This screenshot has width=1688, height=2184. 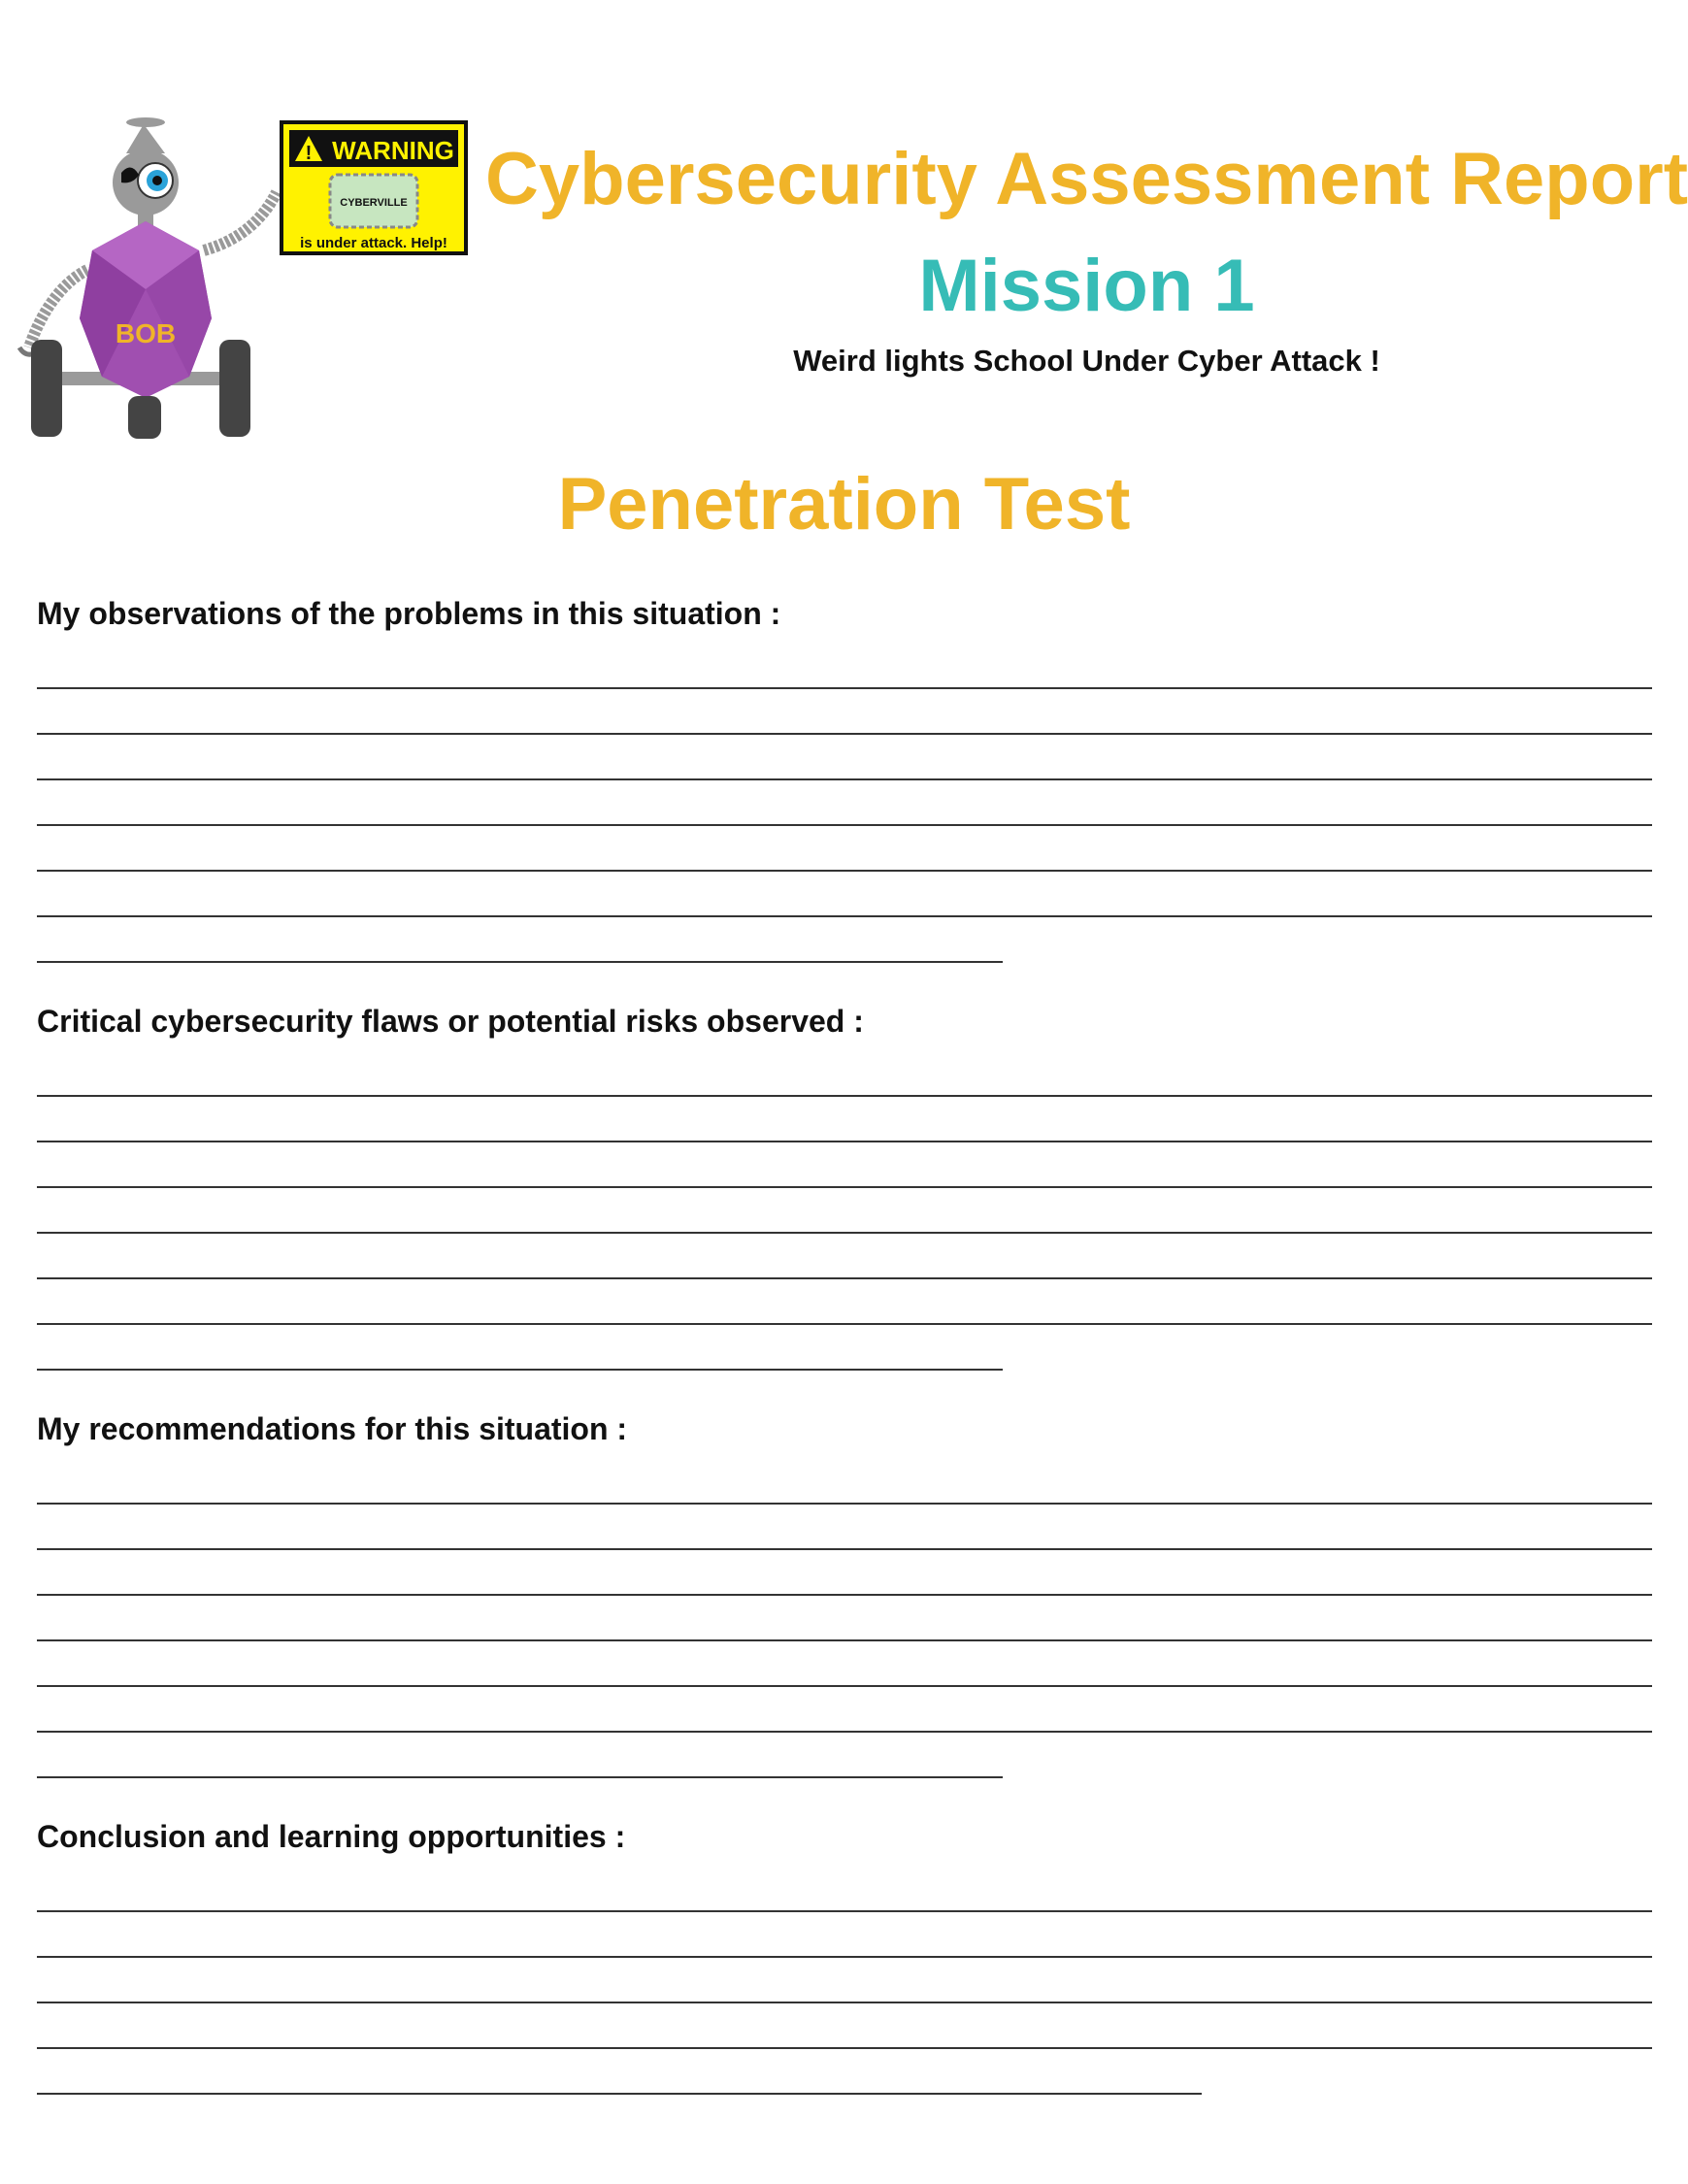 I want to click on section-prompt: Conclusion and learning opportunities :, so click(x=331, y=1836).